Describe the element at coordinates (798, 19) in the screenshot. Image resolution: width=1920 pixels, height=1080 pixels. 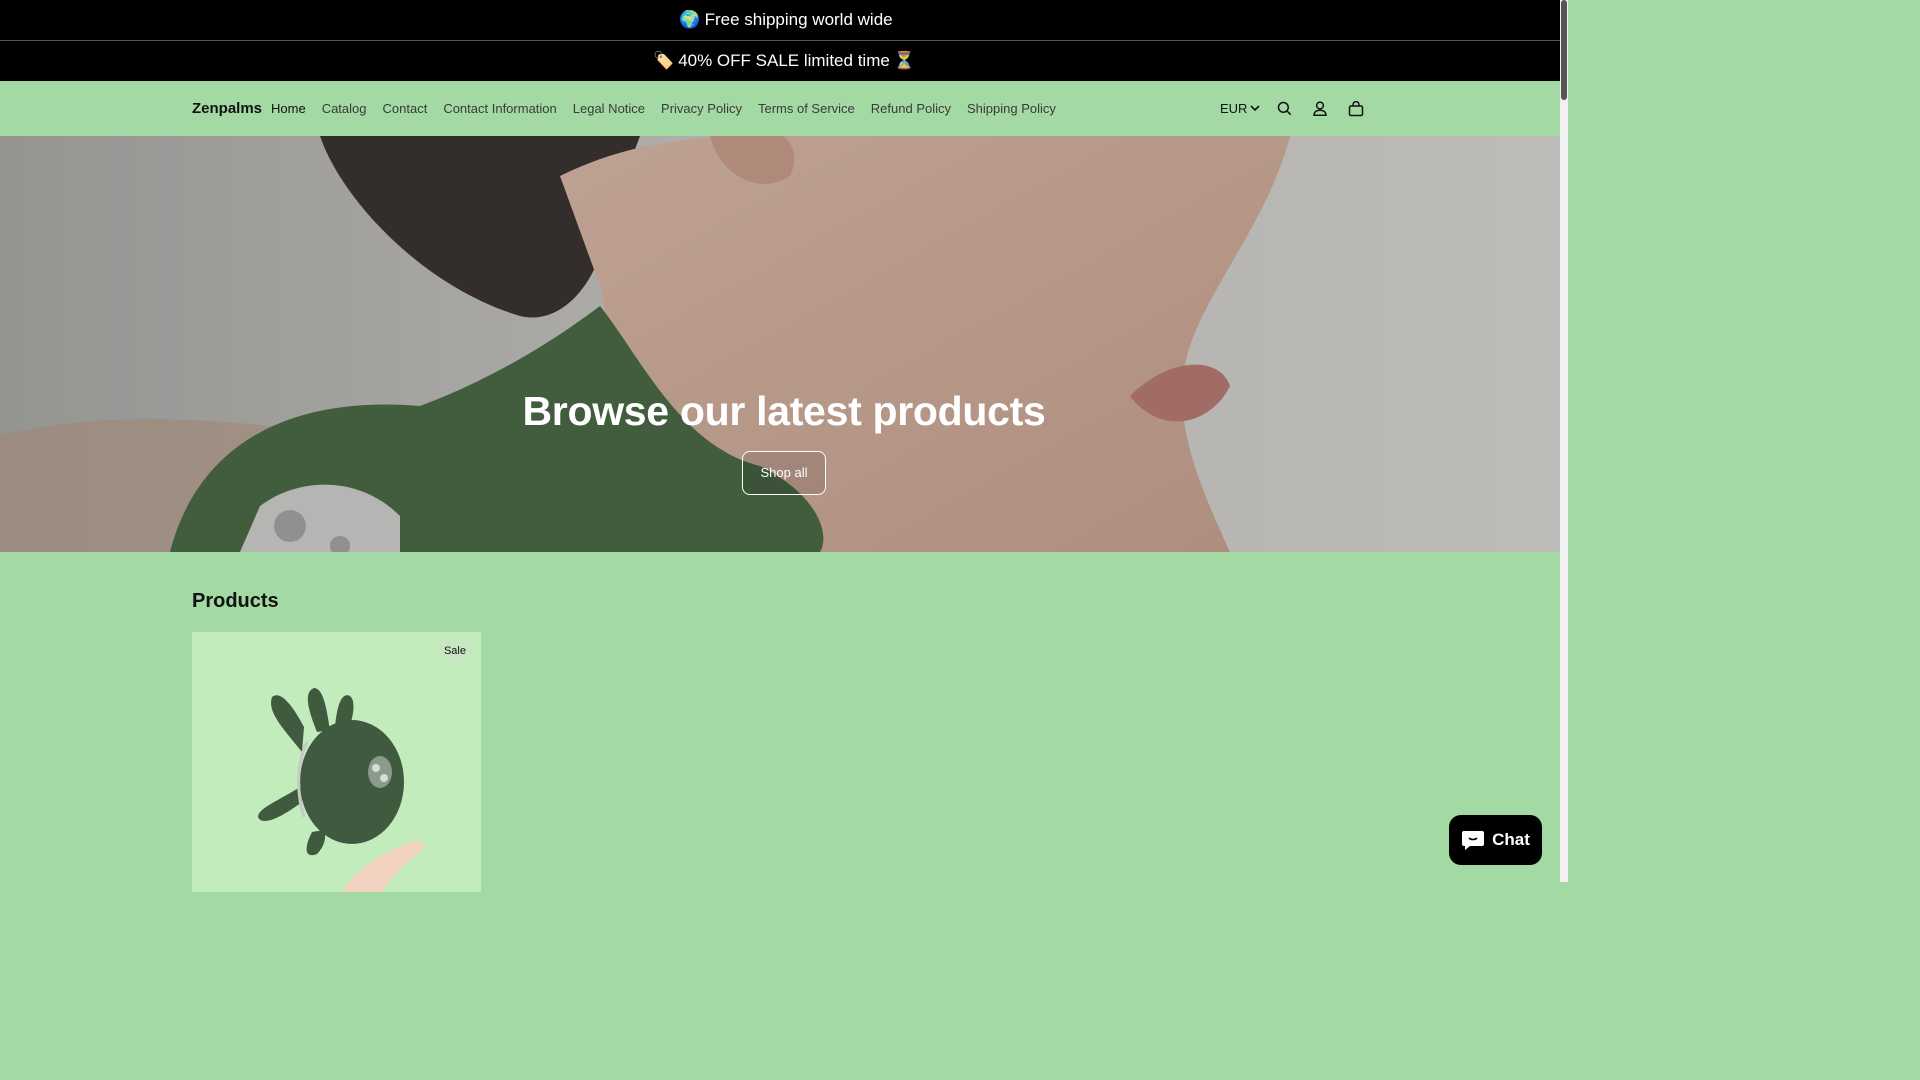
I see `announcement-text: Free shipping world wide` at that location.